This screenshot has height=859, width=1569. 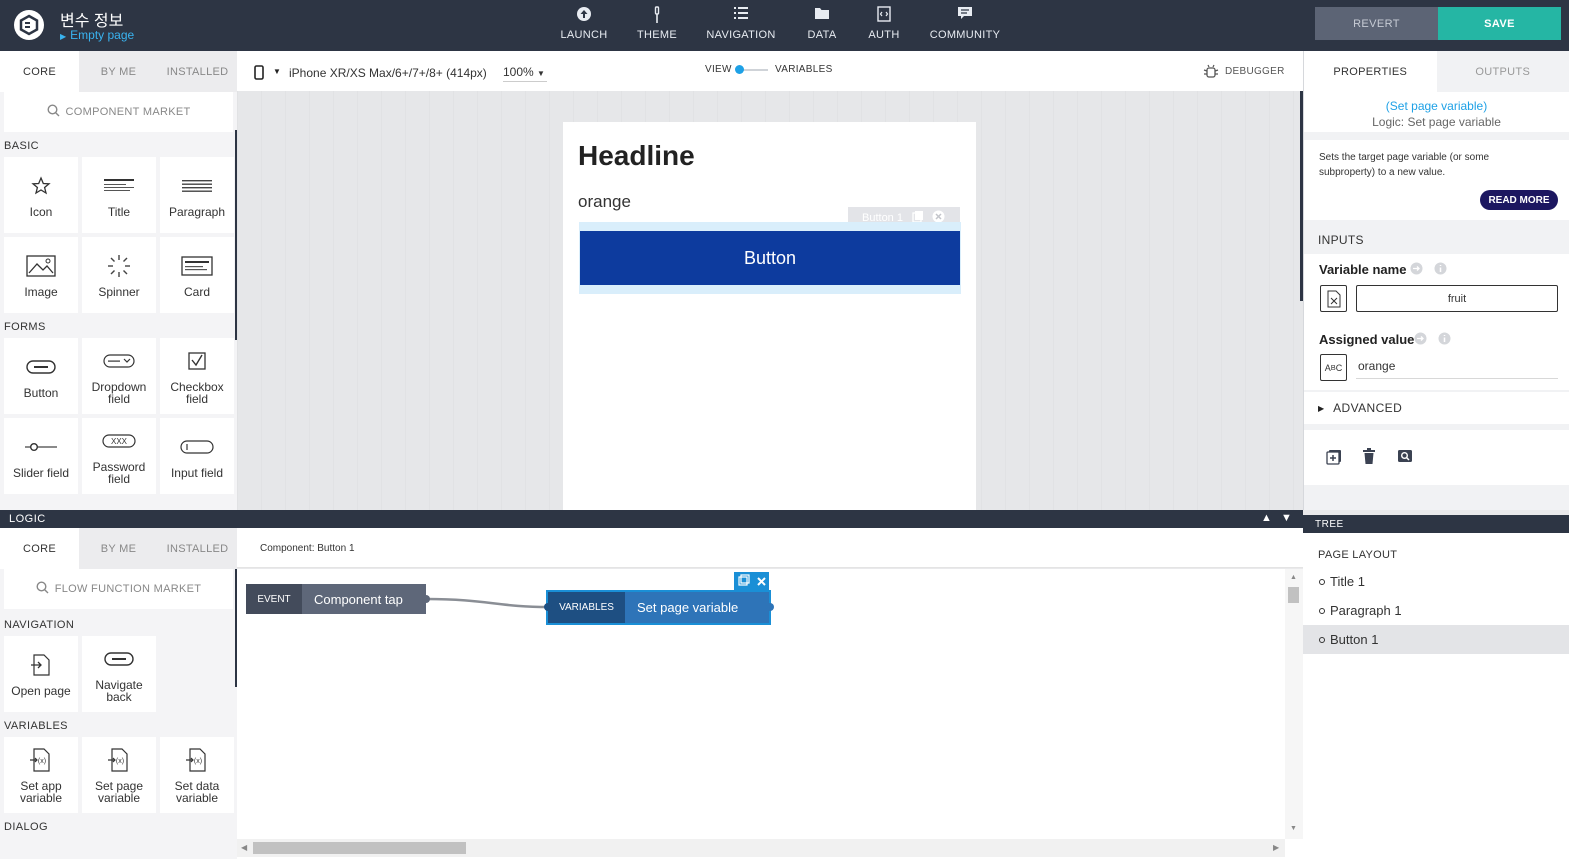 What do you see at coordinates (244, 847) in the screenshot?
I see `scroll-left-icon: ◀` at bounding box center [244, 847].